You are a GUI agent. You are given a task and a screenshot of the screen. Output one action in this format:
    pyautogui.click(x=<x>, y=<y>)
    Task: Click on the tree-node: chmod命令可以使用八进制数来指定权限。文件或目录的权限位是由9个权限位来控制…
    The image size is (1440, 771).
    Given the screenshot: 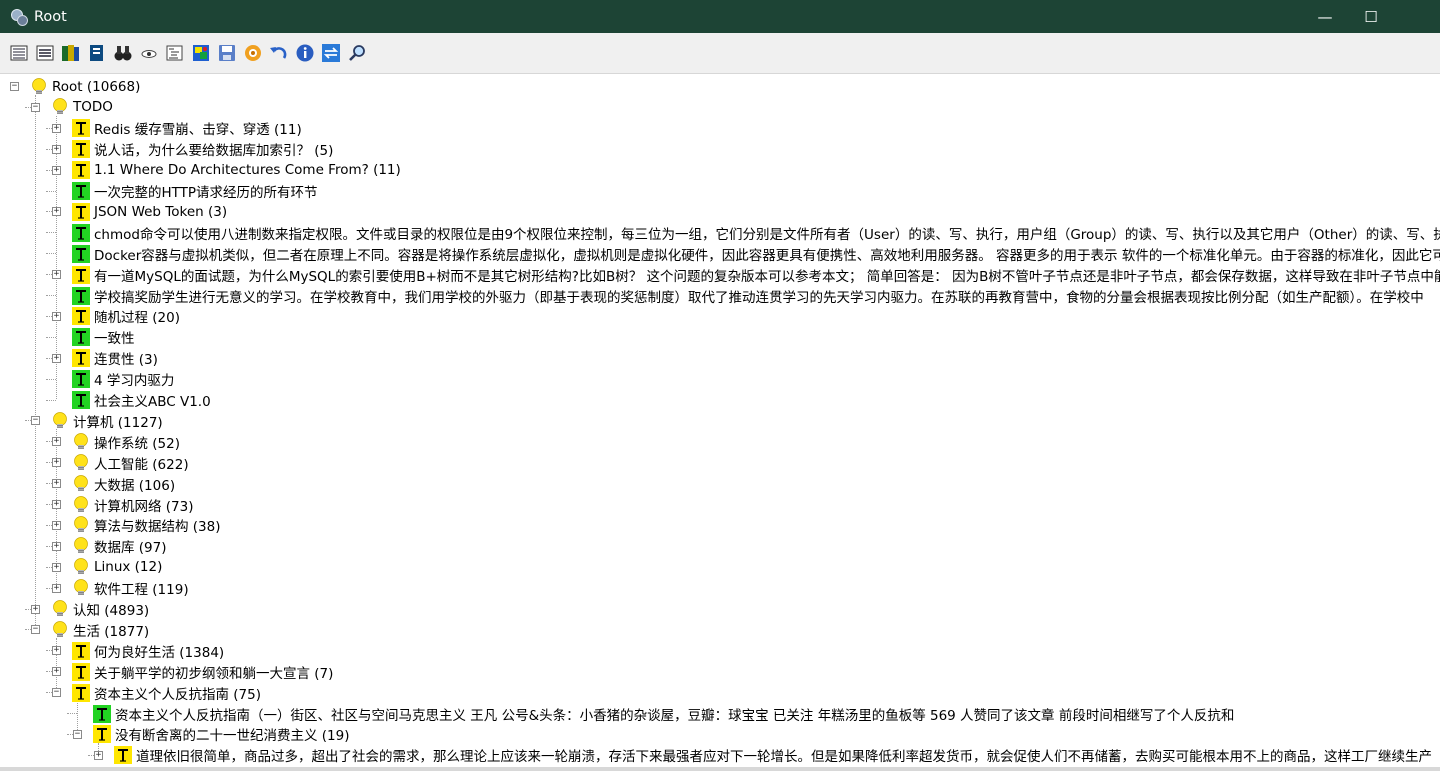 What is the action you would take?
    pyautogui.click(x=756, y=232)
    